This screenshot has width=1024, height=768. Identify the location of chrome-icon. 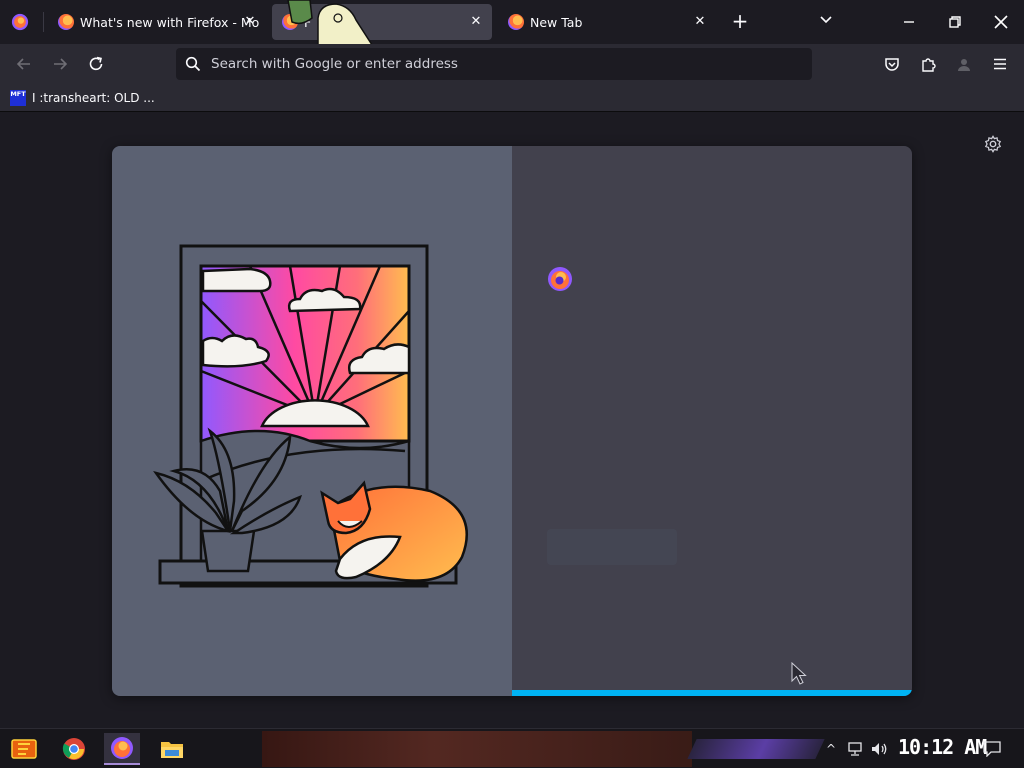
(73, 749).